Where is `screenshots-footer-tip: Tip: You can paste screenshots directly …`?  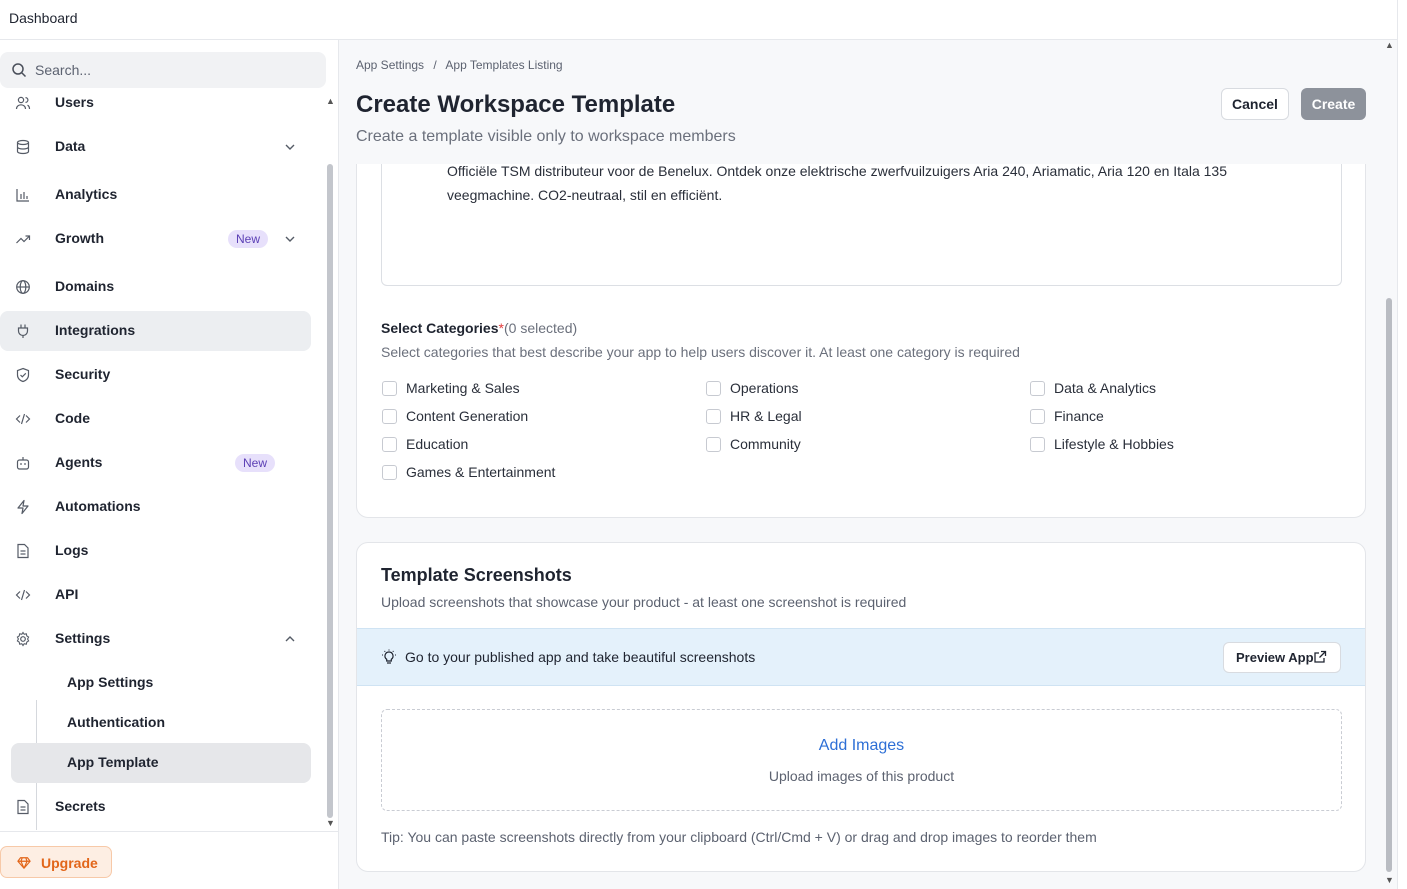 screenshots-footer-tip: Tip: You can paste screenshots directly … is located at coordinates (739, 837).